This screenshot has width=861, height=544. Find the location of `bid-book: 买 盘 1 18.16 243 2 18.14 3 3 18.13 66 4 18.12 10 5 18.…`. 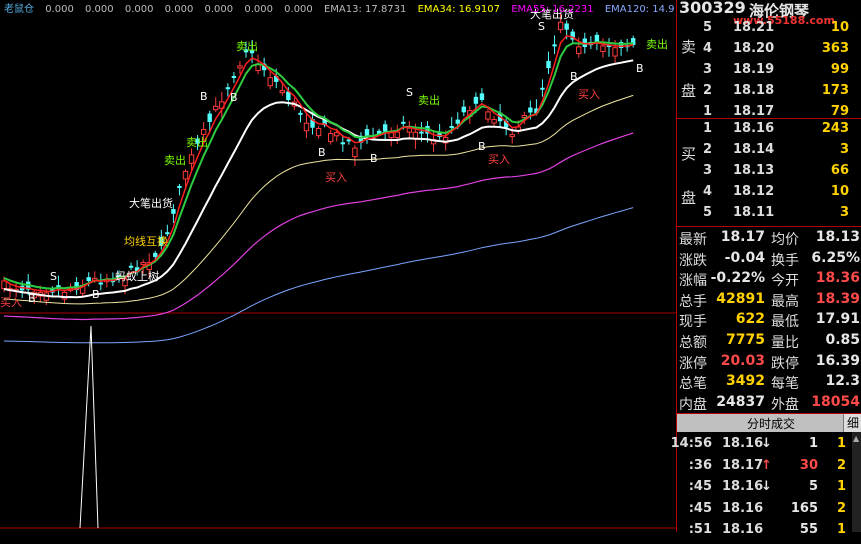

bid-book: 买 盘 1 18.16 243 2 18.14 3 3 18.13 66 4 18.12 10 5 18.… is located at coordinates (769, 173).